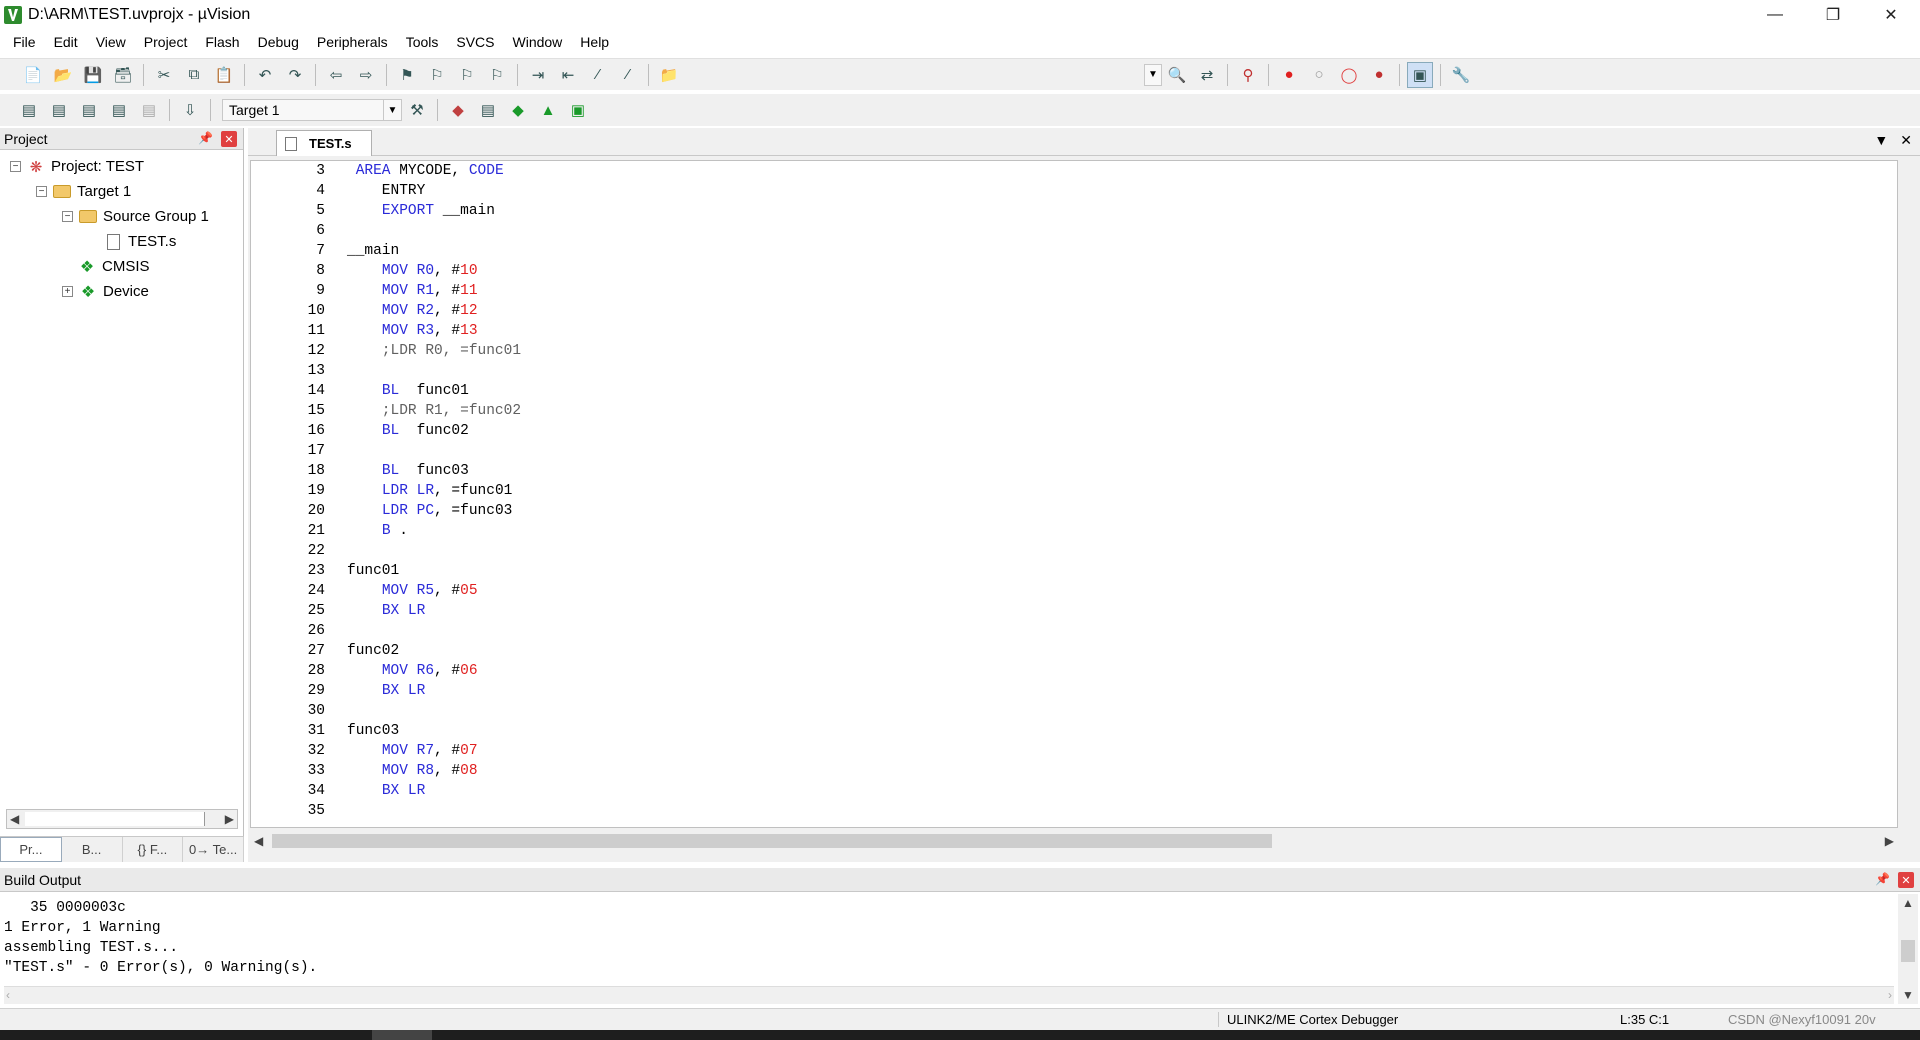 The width and height of the screenshot is (1920, 1040). Describe the element at coordinates (598, 75) in the screenshot. I see `comment-icon: ⁄` at that location.